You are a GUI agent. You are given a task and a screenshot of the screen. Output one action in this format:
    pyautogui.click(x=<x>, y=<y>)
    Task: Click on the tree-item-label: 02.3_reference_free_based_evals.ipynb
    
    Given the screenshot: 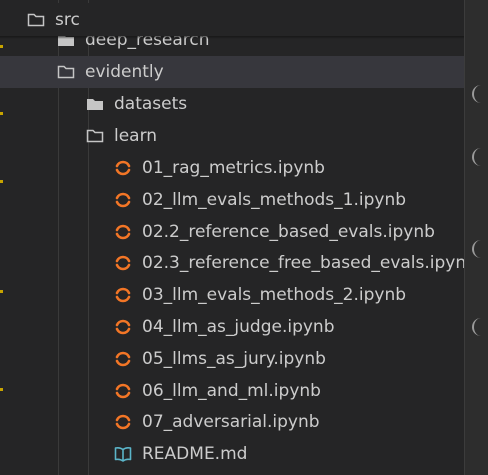 What is the action you would take?
    pyautogui.click(x=303, y=263)
    